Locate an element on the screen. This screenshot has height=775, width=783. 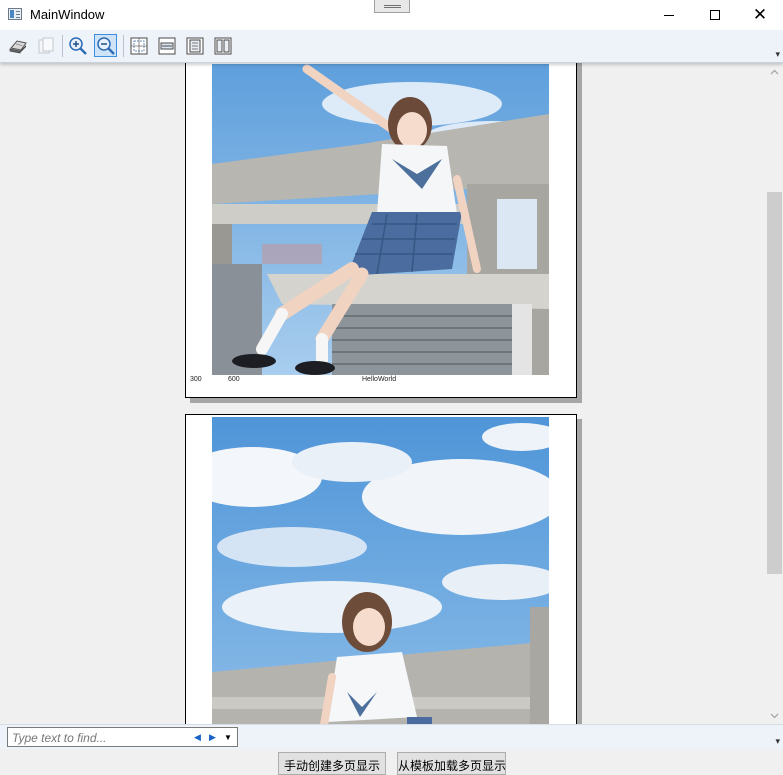
vertical-scrollbar is located at coordinates (774, 393).